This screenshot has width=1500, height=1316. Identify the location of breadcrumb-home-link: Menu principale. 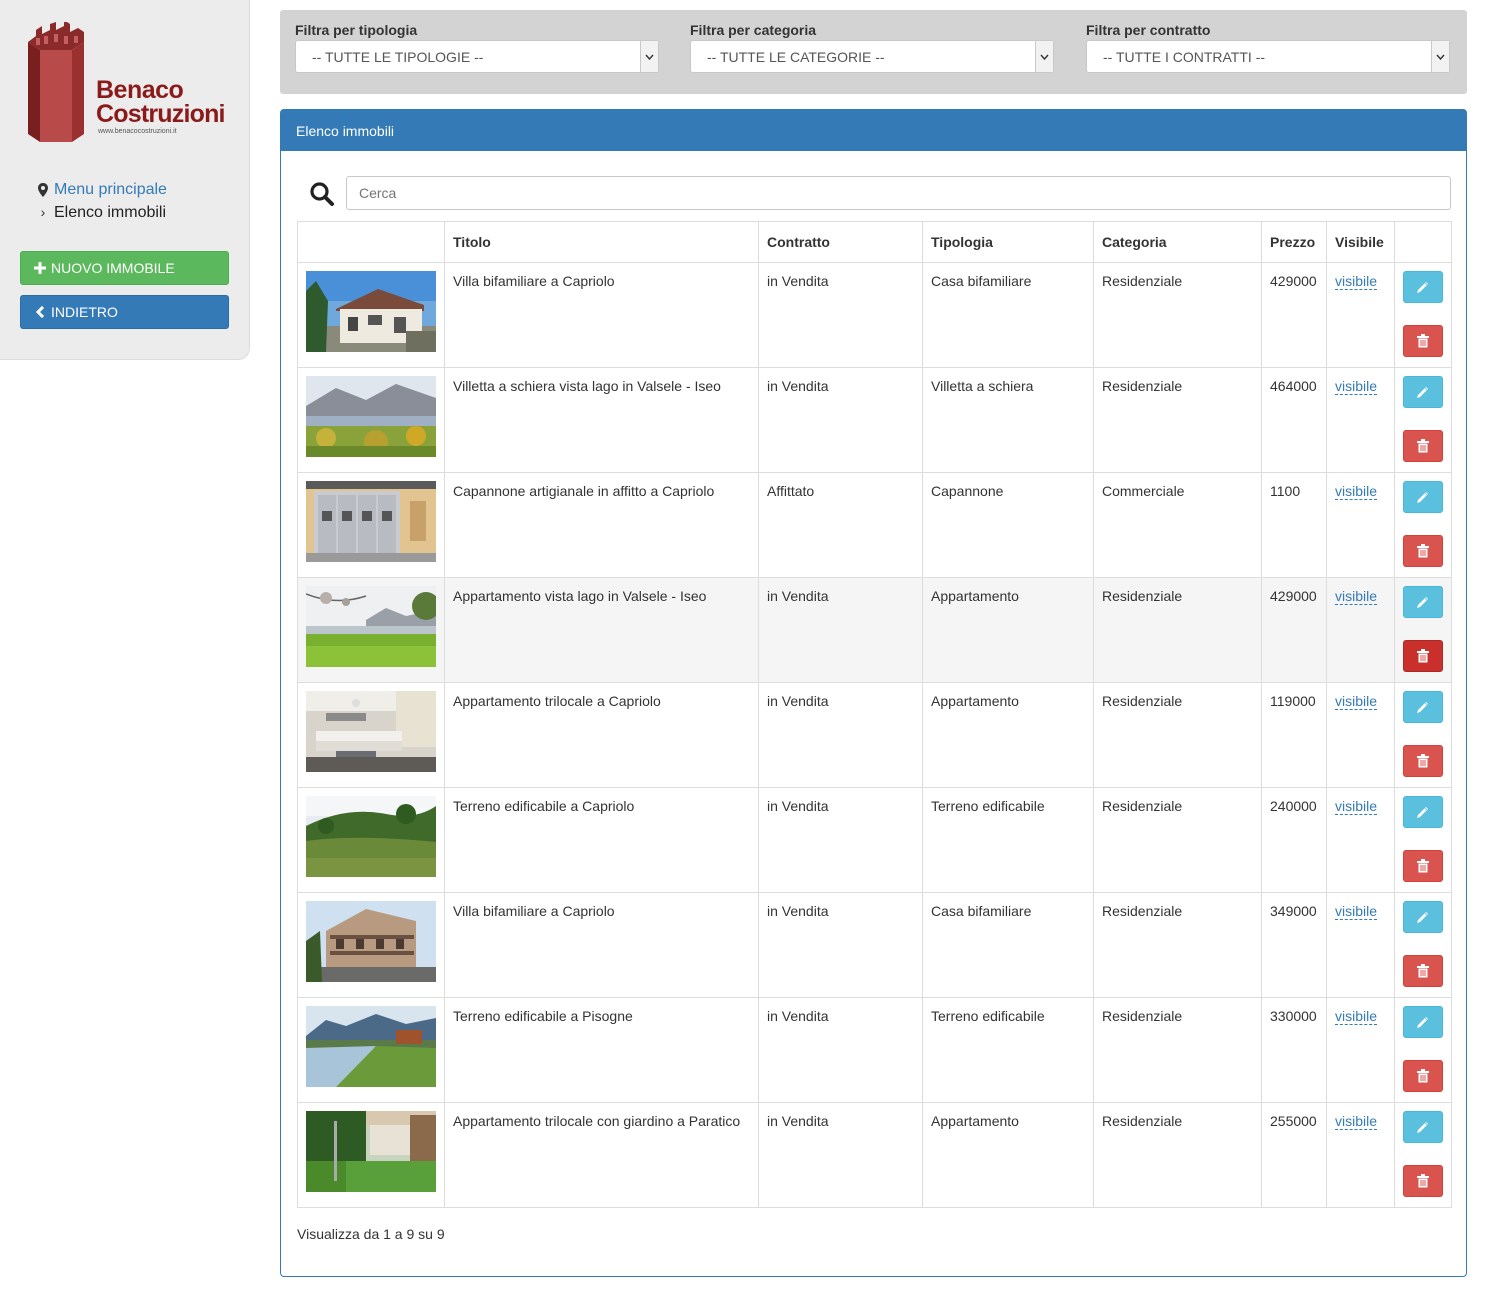
(110, 189).